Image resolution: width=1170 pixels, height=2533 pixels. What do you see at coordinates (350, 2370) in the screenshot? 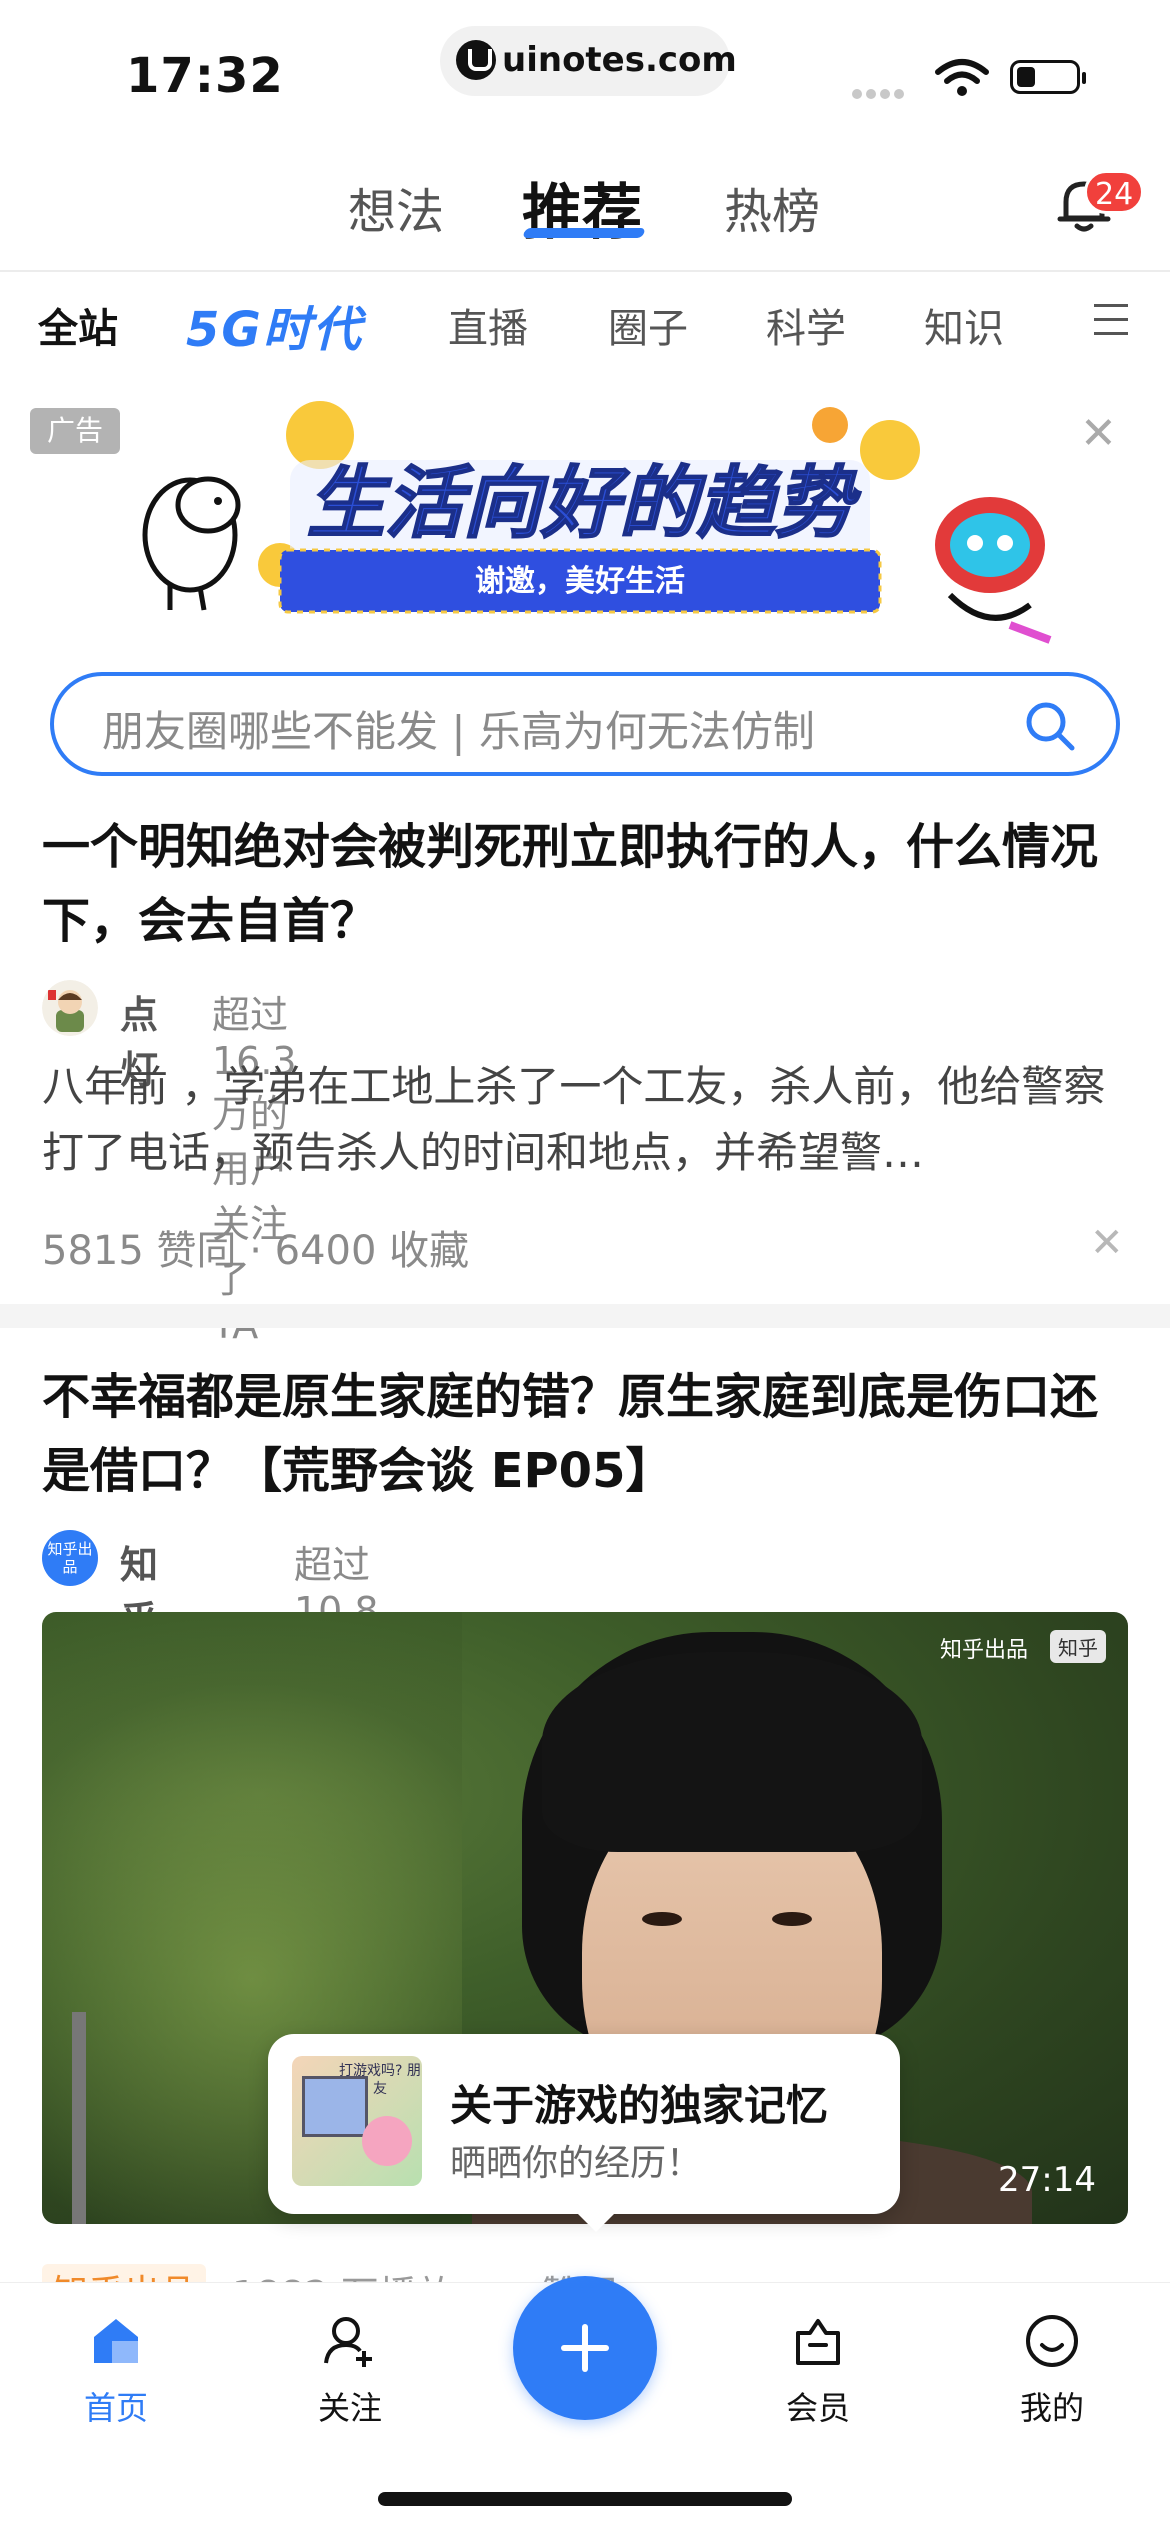
I see `nav-follow: 关注` at bounding box center [350, 2370].